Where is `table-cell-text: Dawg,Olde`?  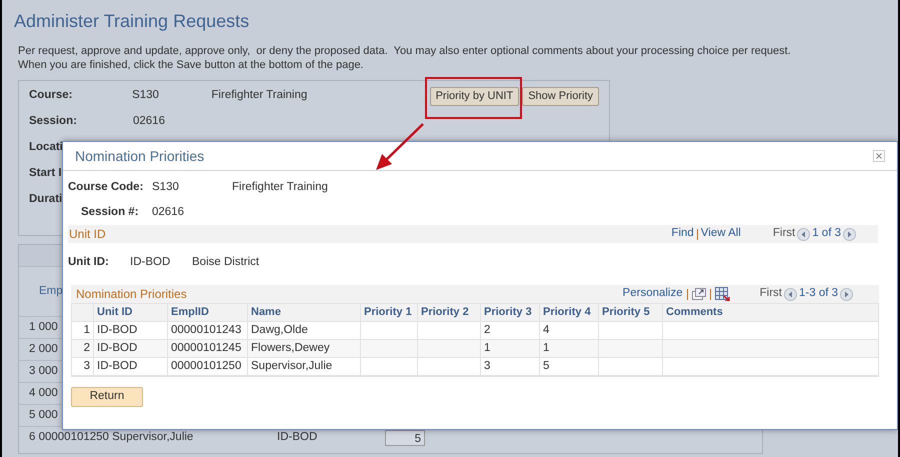 table-cell-text: Dawg,Olde is located at coordinates (279, 330).